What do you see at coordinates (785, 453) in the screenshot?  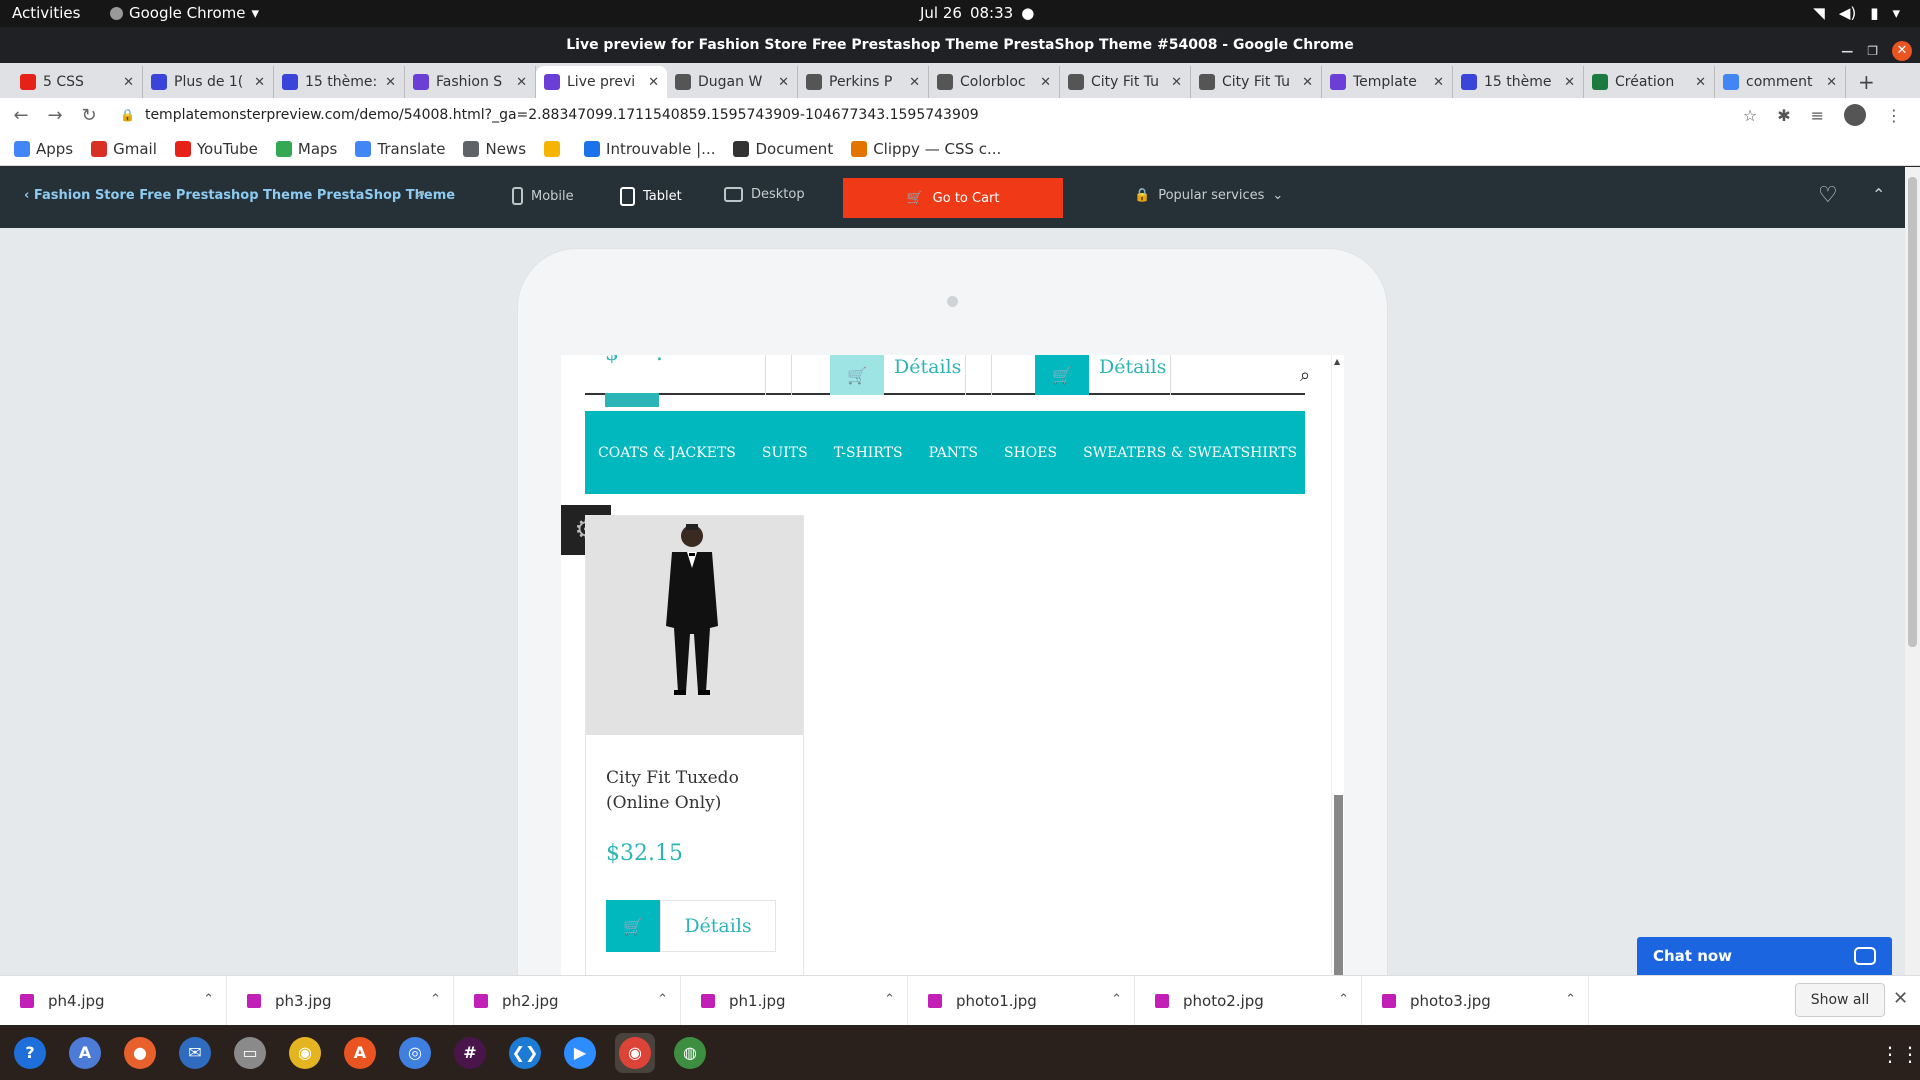 I see `category-menu-item: SUITS` at bounding box center [785, 453].